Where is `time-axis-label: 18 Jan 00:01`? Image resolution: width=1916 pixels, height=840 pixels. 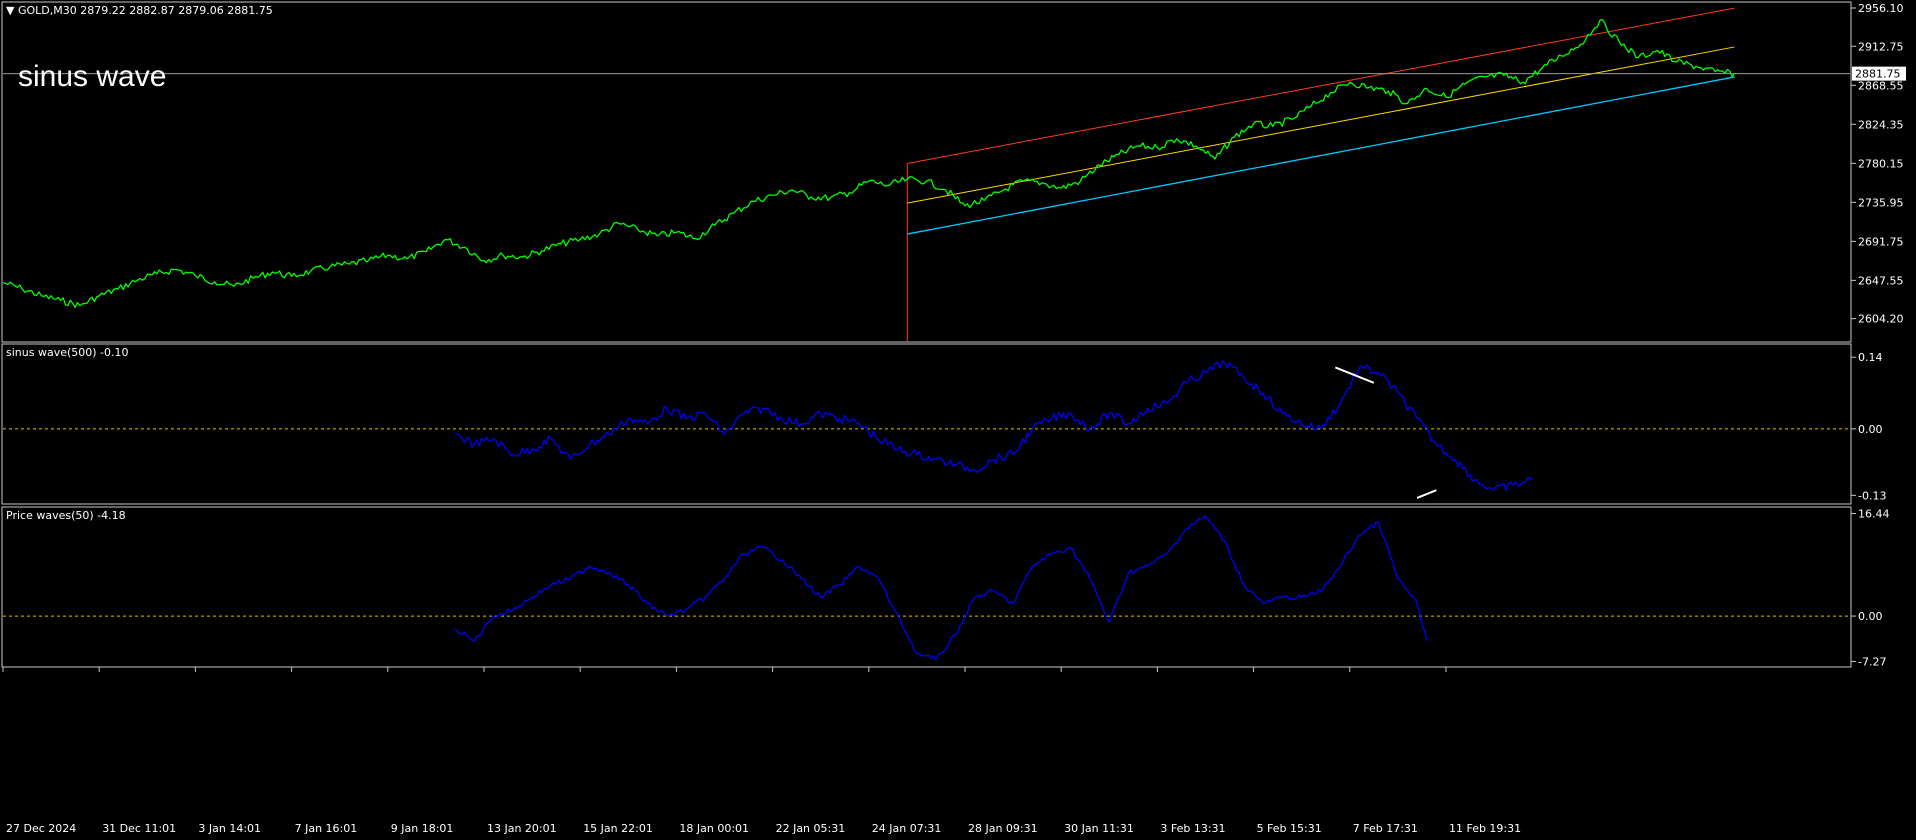 time-axis-label: 18 Jan 00:01 is located at coordinates (714, 828).